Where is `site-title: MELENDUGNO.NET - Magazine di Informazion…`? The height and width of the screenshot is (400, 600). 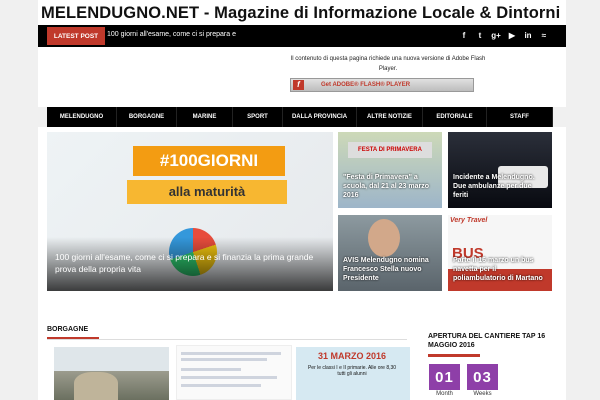 site-title: MELENDUGNO.NET - Magazine di Informazion… is located at coordinates (300, 13).